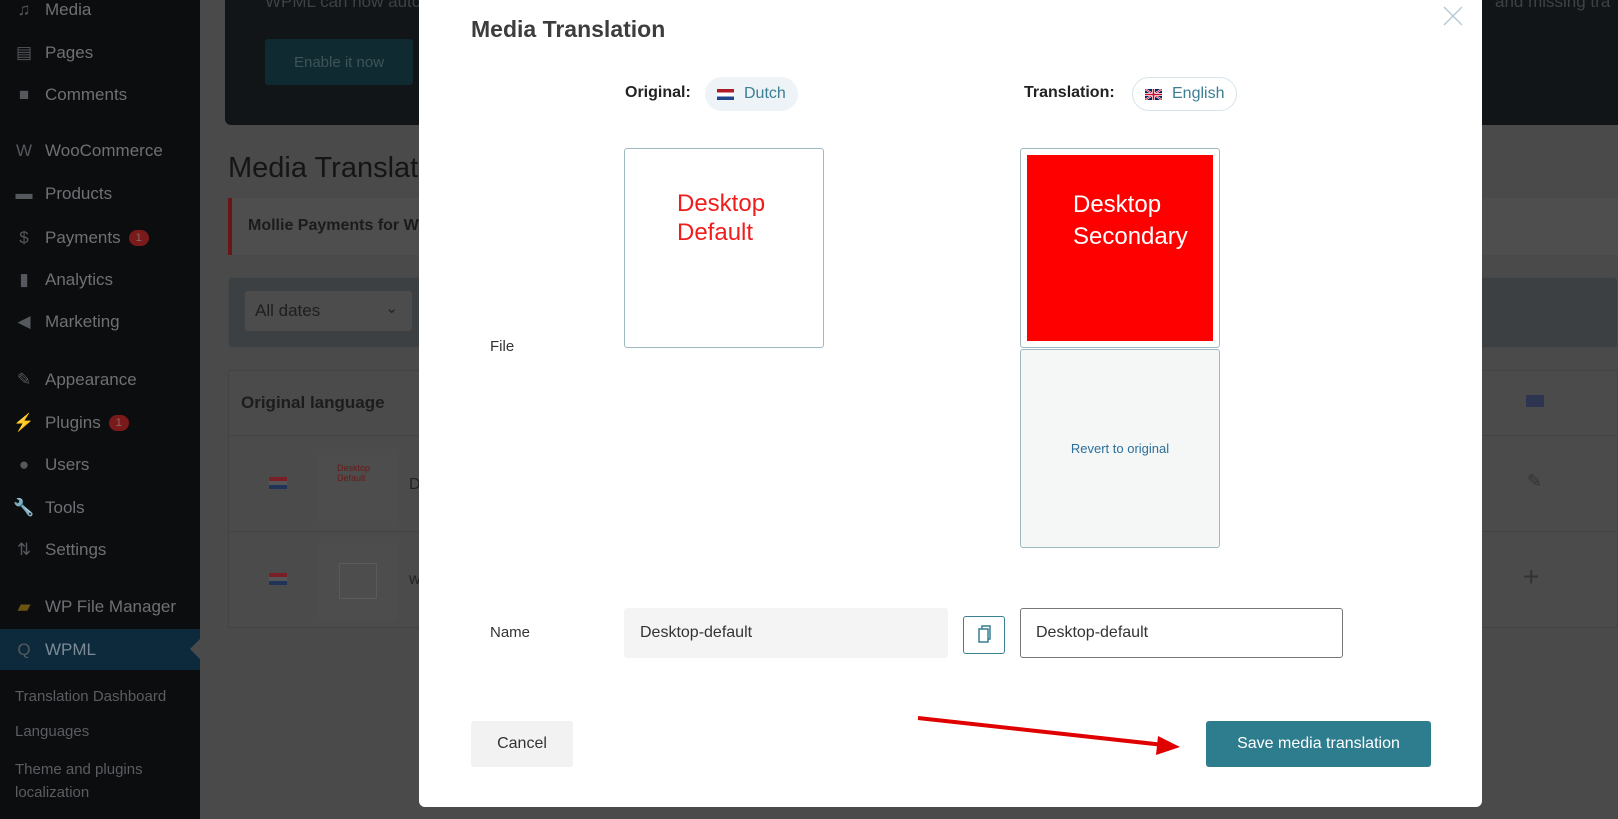 This screenshot has height=819, width=1618. What do you see at coordinates (24, 94) in the screenshot?
I see `comments-icon: ■` at bounding box center [24, 94].